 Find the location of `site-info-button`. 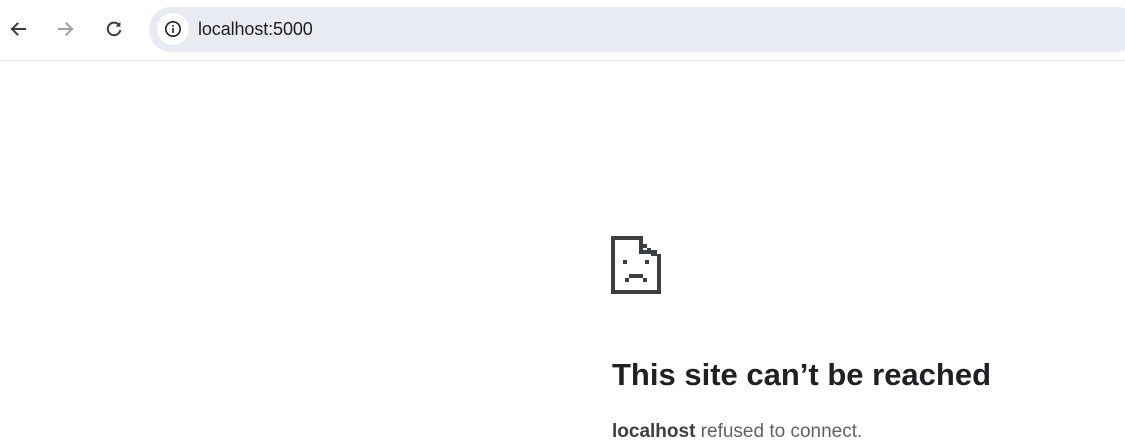

site-info-button is located at coordinates (173, 29).